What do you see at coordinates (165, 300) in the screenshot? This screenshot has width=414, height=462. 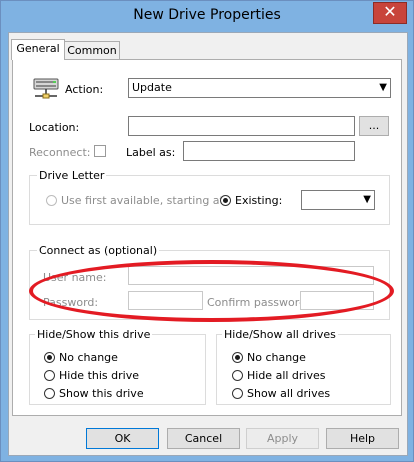 I see `password-input` at bounding box center [165, 300].